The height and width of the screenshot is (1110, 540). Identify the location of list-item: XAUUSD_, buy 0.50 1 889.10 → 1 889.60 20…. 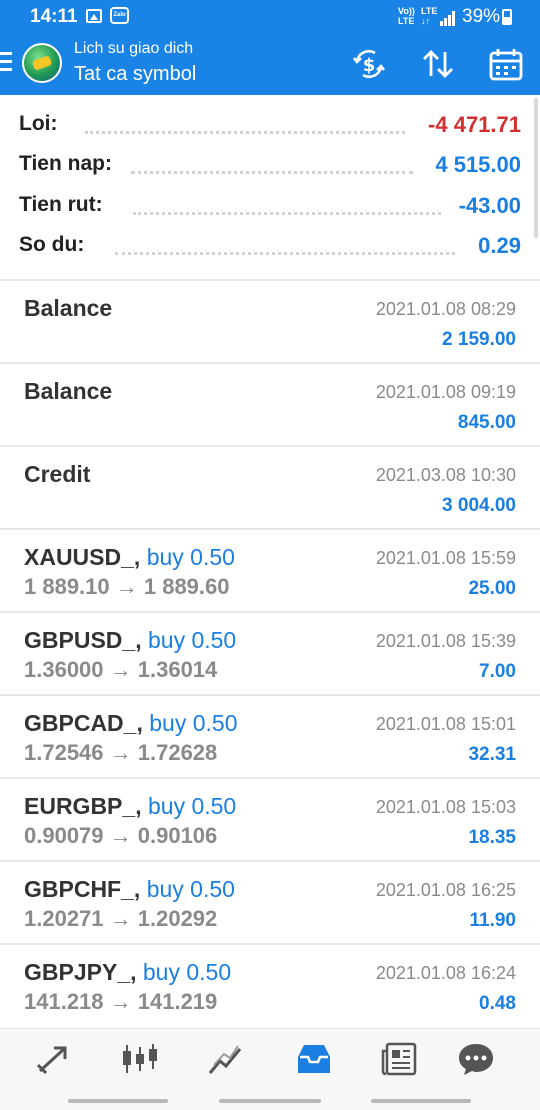
(270, 569).